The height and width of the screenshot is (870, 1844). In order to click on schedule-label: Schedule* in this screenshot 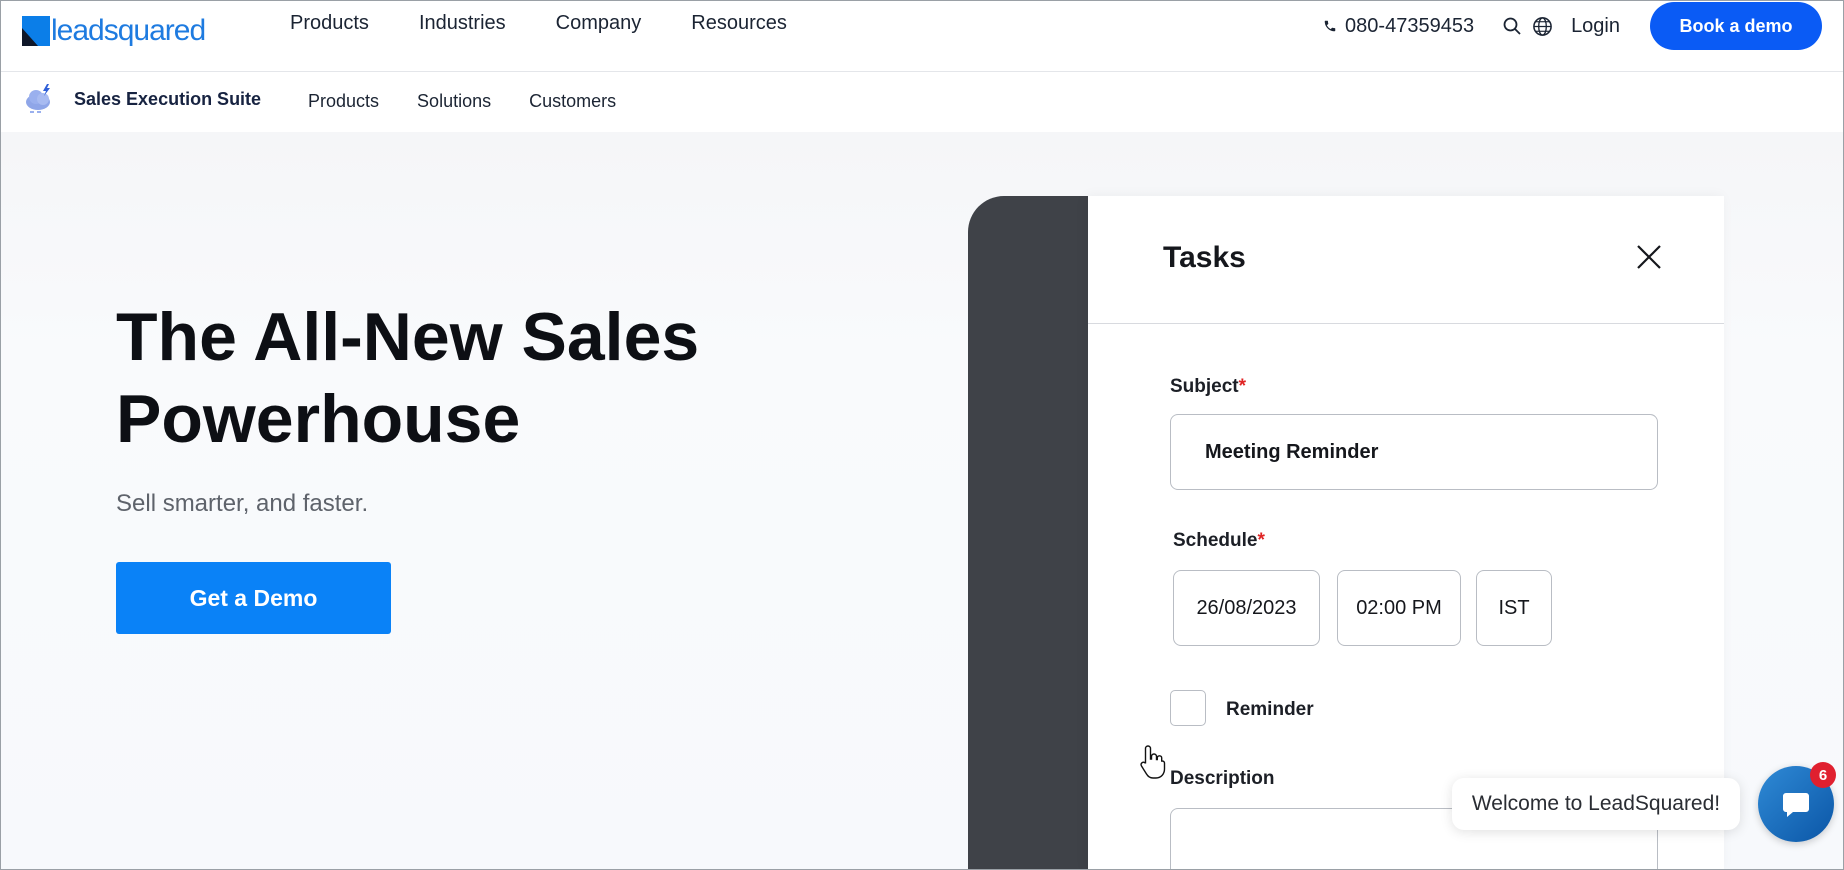, I will do `click(1219, 541)`.